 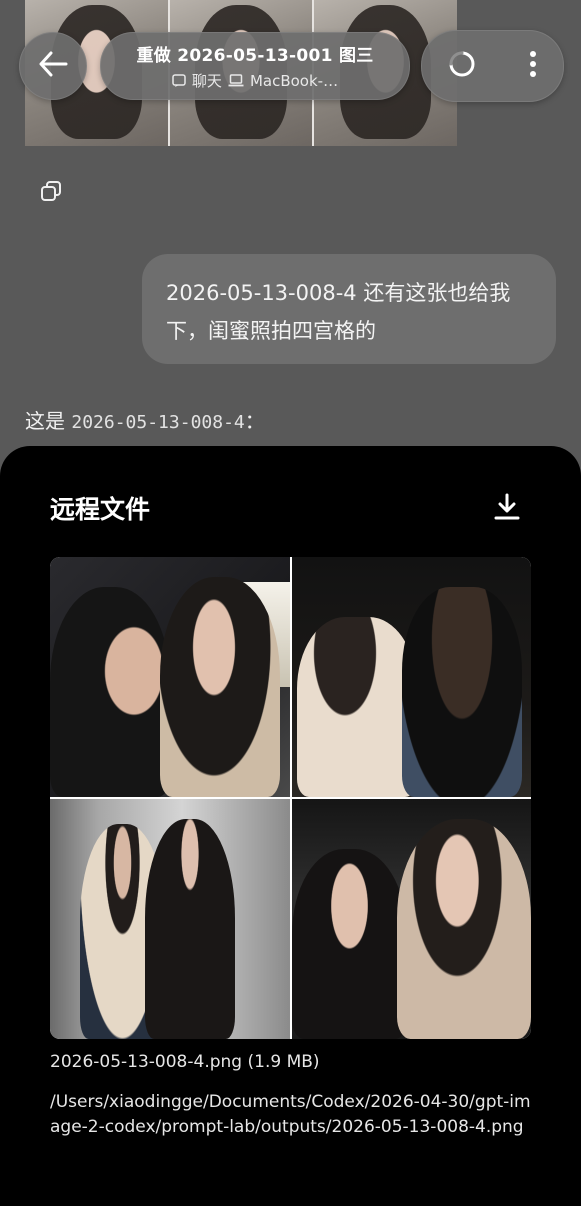 I want to click on background-light, so click(x=261, y=634).